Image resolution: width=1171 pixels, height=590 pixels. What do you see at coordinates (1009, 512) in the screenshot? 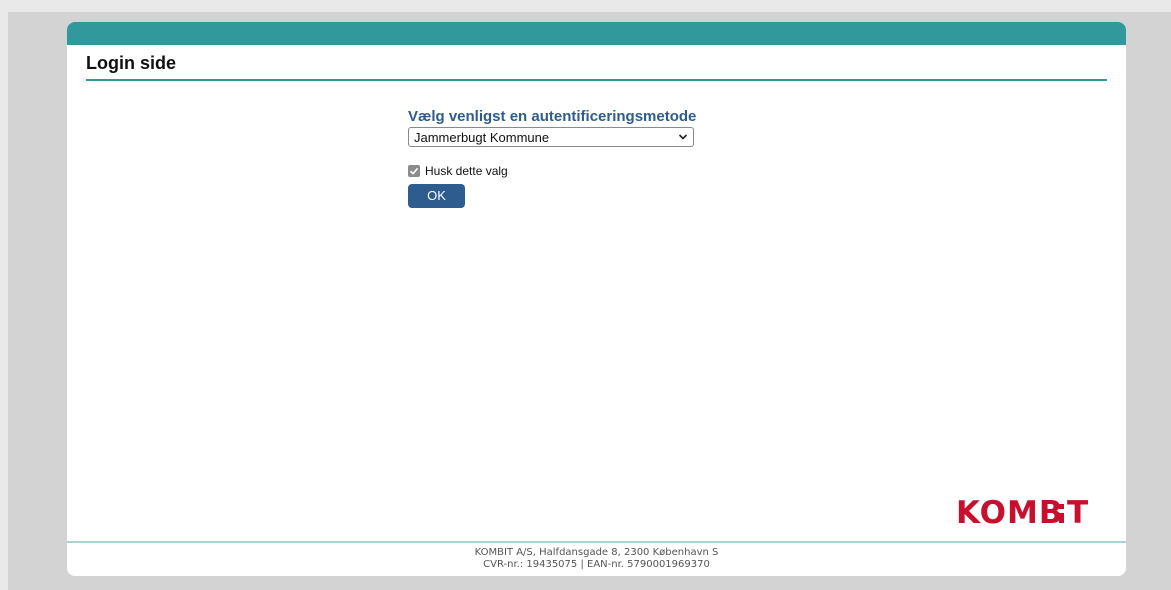
I see `svg-text: KOMB` at bounding box center [1009, 512].